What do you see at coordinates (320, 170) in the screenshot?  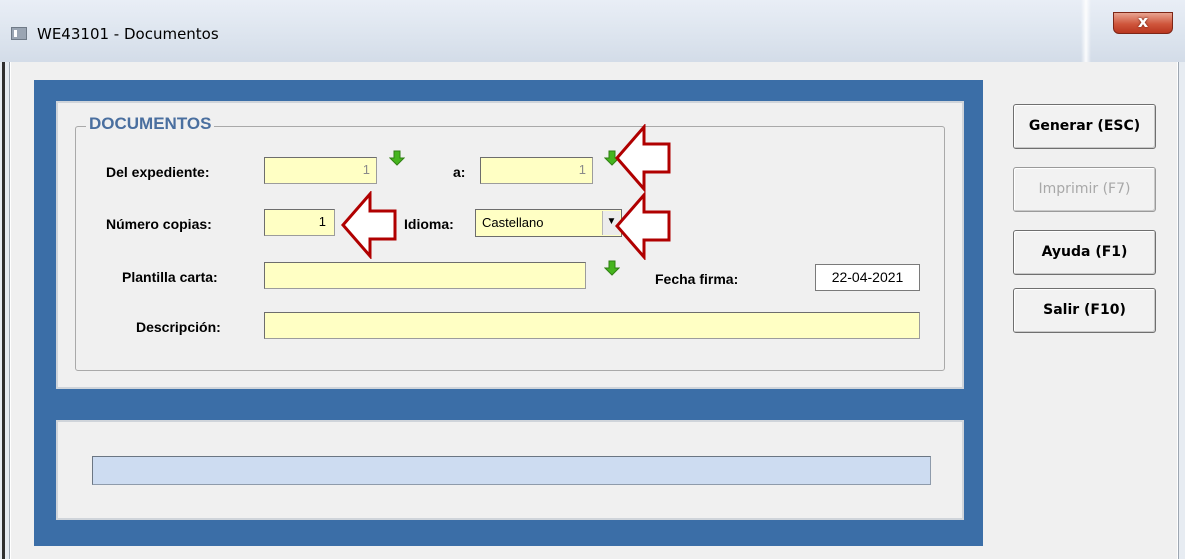 I see `expediente-from-field: 1` at bounding box center [320, 170].